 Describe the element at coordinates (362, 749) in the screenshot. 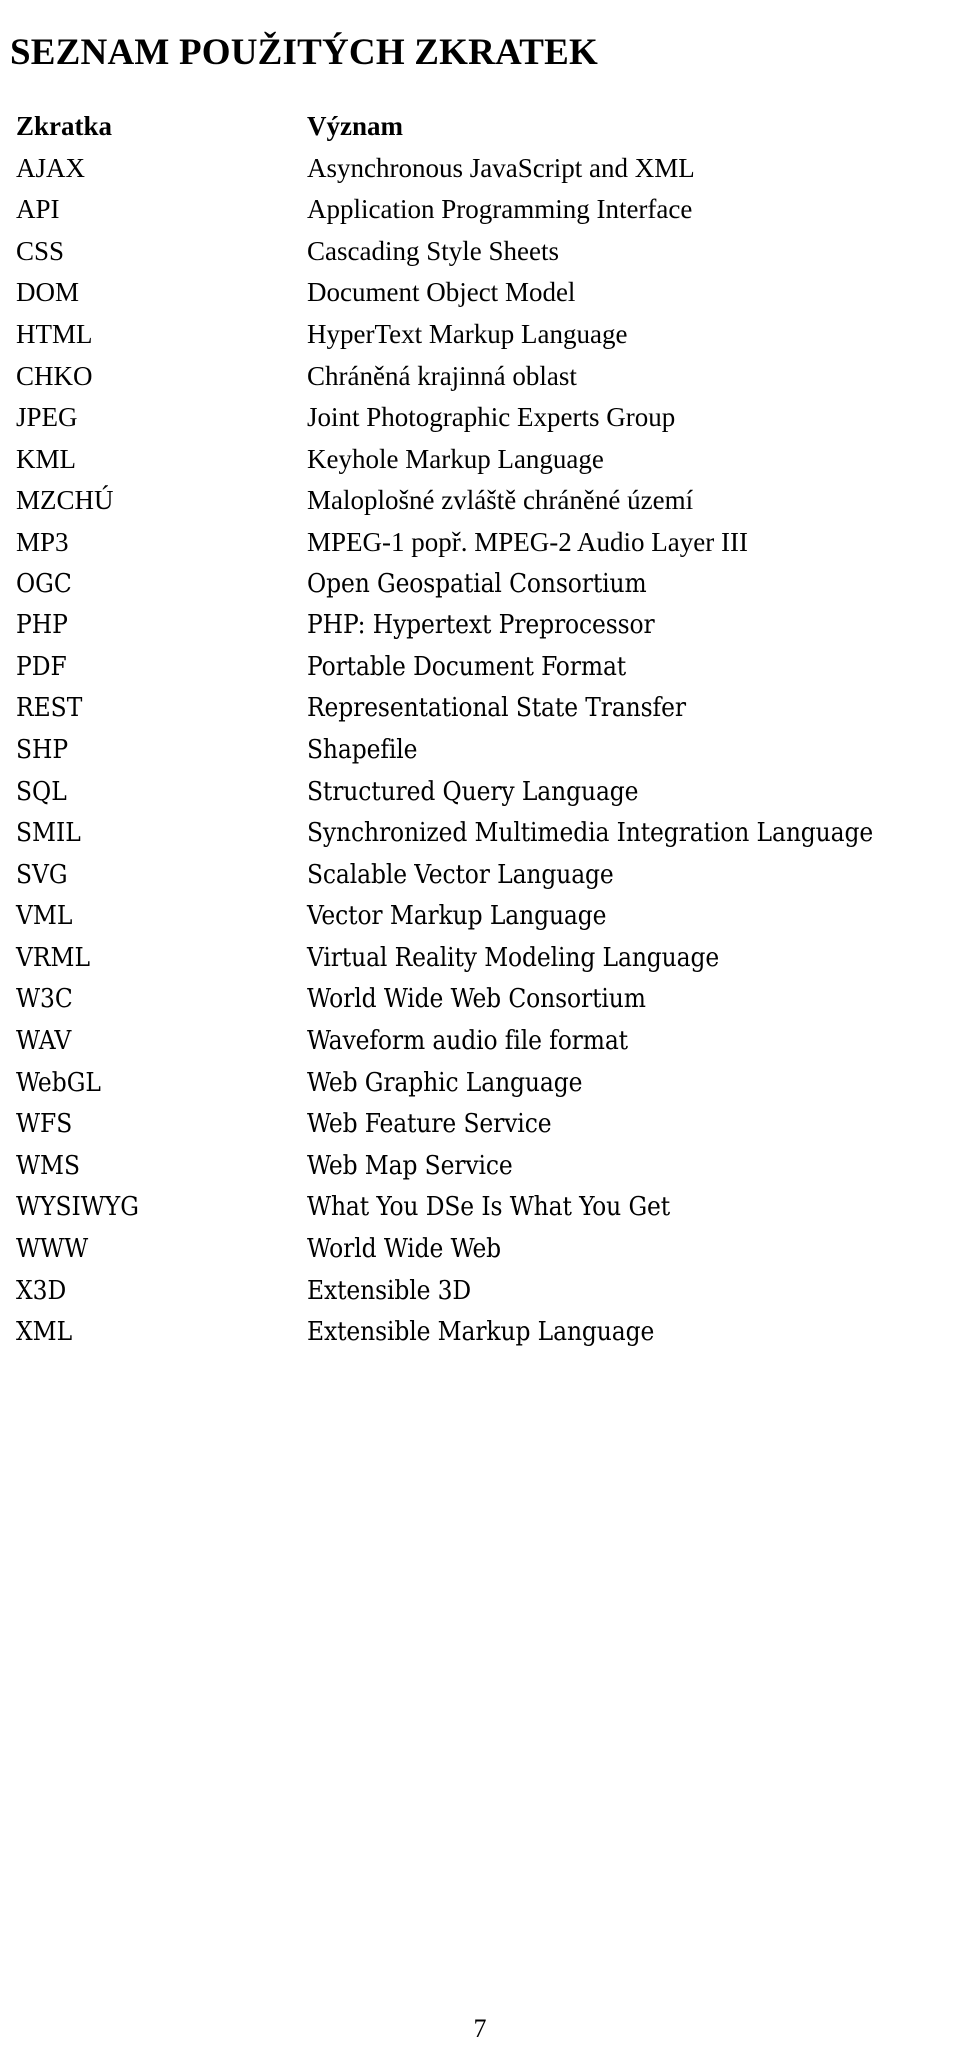

I see `meaning-cell: Shapefile` at that location.